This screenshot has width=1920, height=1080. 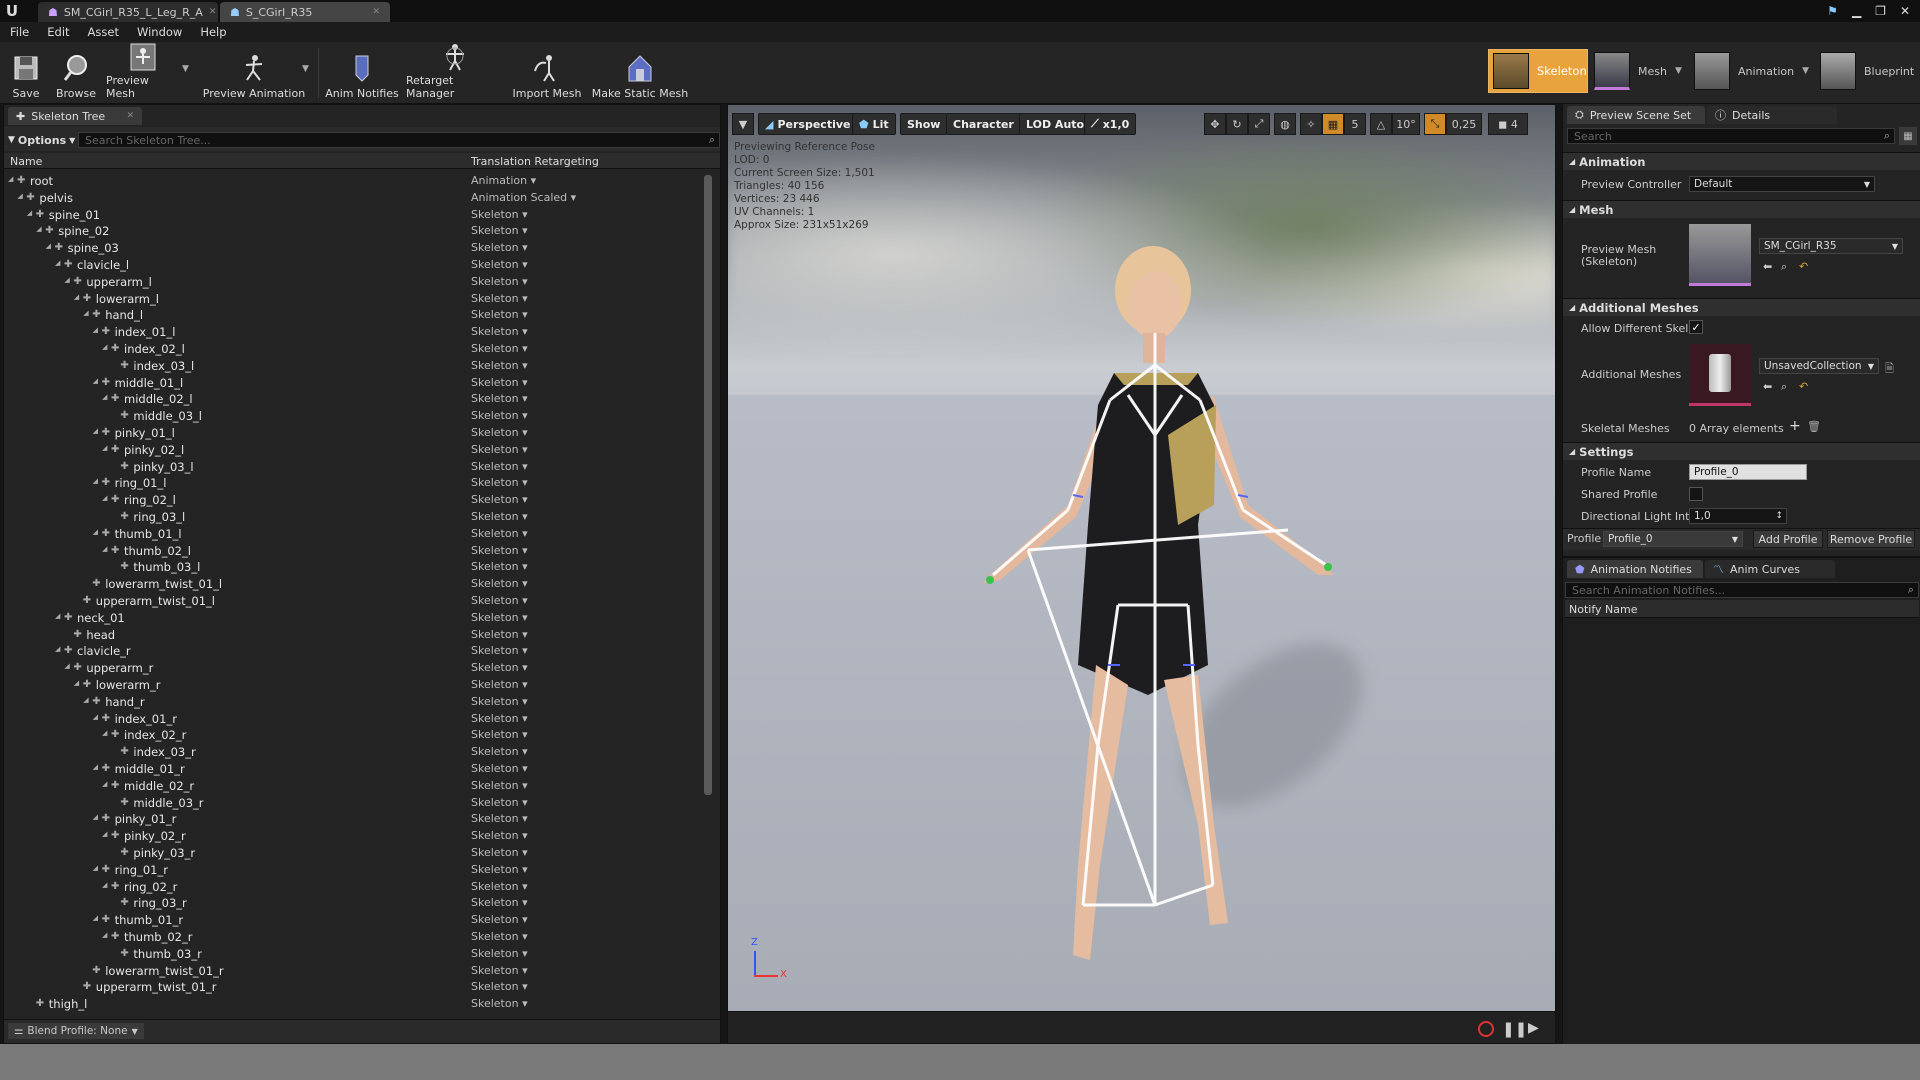 I want to click on tree-row: ✚ lowerarm_twist_01_r Skeleton ▾, so click(x=354, y=971).